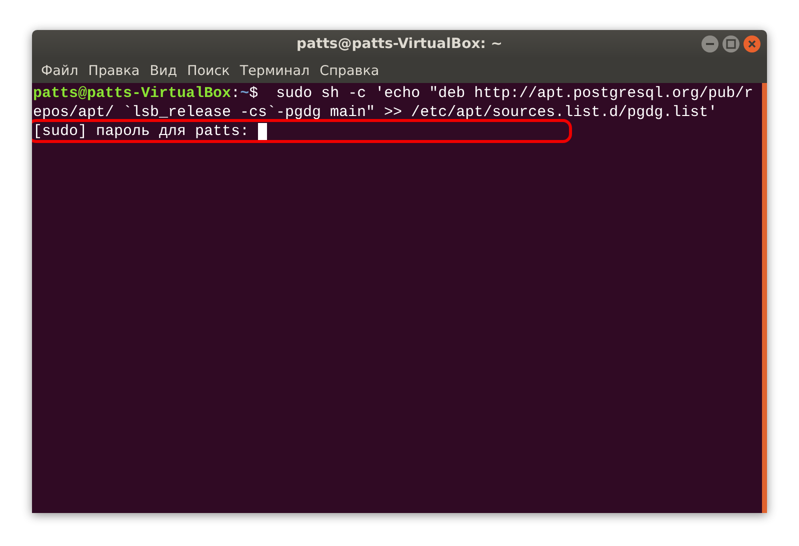 The image size is (799, 546). Describe the element at coordinates (141, 131) in the screenshot. I see `terminal-text: [sudo] пароль для patts:` at that location.